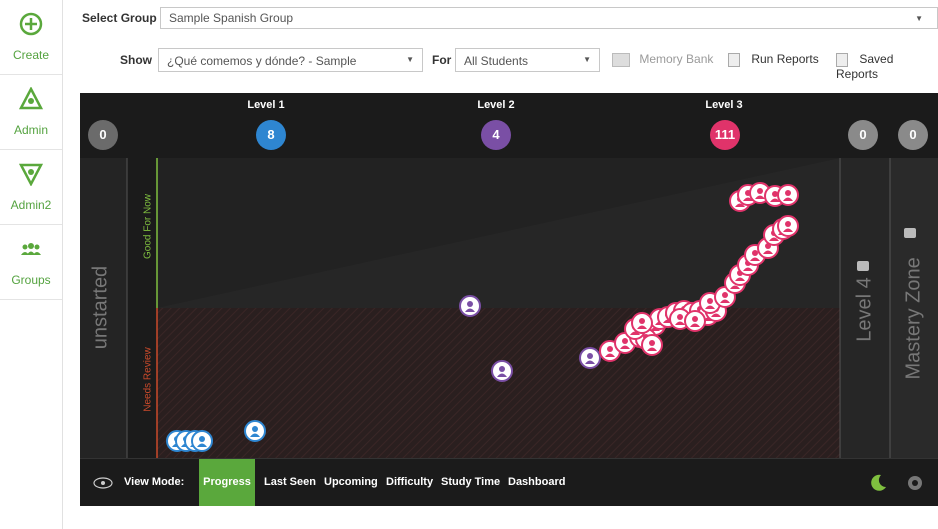 The image size is (938, 529). What do you see at coordinates (351, 482) in the screenshot?
I see `tab-upcoming: Upcoming` at bounding box center [351, 482].